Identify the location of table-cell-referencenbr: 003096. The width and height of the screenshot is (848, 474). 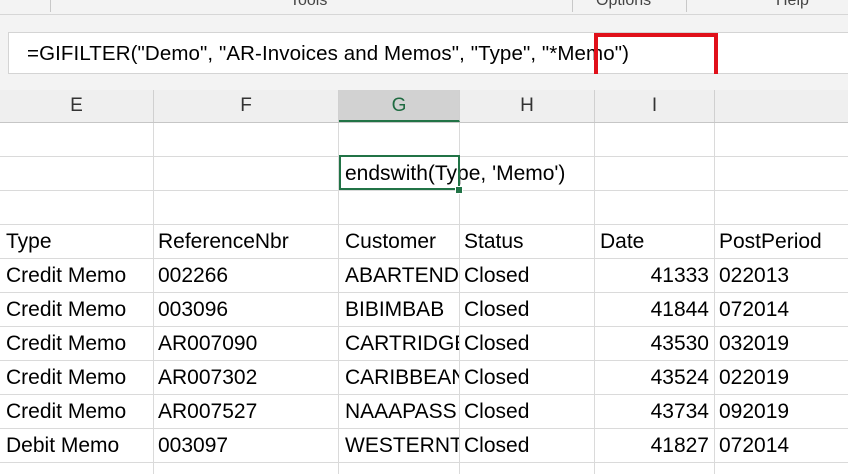
(248, 310).